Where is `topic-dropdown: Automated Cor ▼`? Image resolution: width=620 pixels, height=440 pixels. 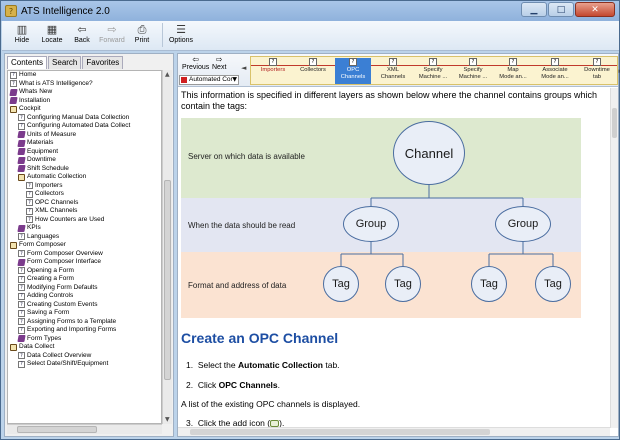 topic-dropdown: Automated Cor ▼ is located at coordinates (209, 80).